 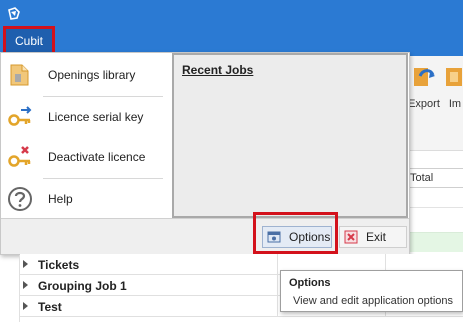 I want to click on app-logo-icon, so click(x=14, y=13).